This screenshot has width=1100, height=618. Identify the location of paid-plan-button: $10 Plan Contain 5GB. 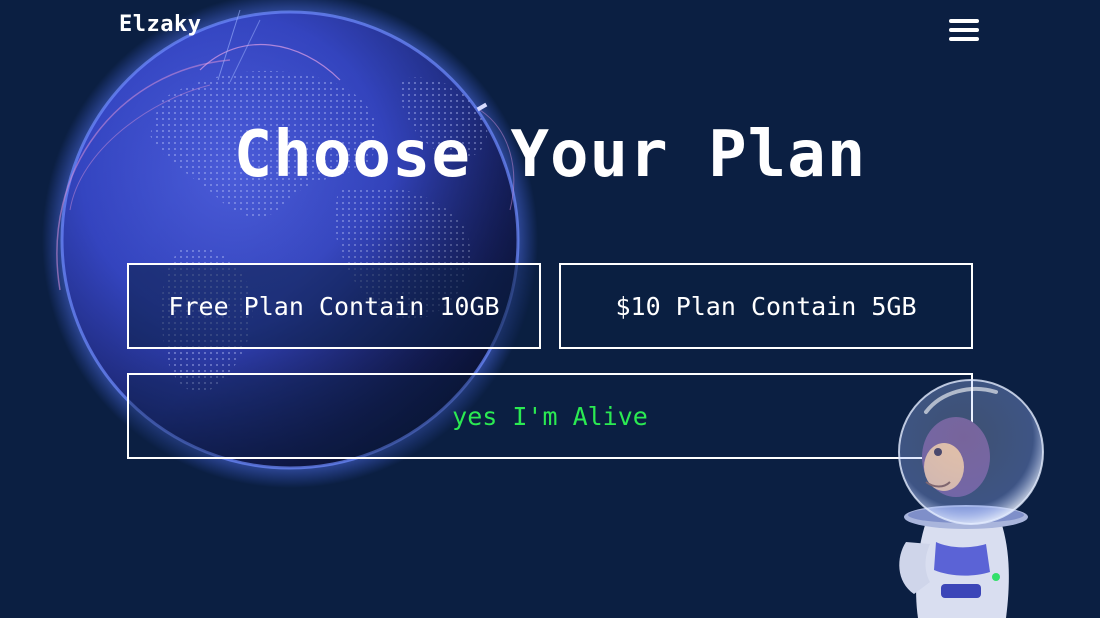
(766, 306).